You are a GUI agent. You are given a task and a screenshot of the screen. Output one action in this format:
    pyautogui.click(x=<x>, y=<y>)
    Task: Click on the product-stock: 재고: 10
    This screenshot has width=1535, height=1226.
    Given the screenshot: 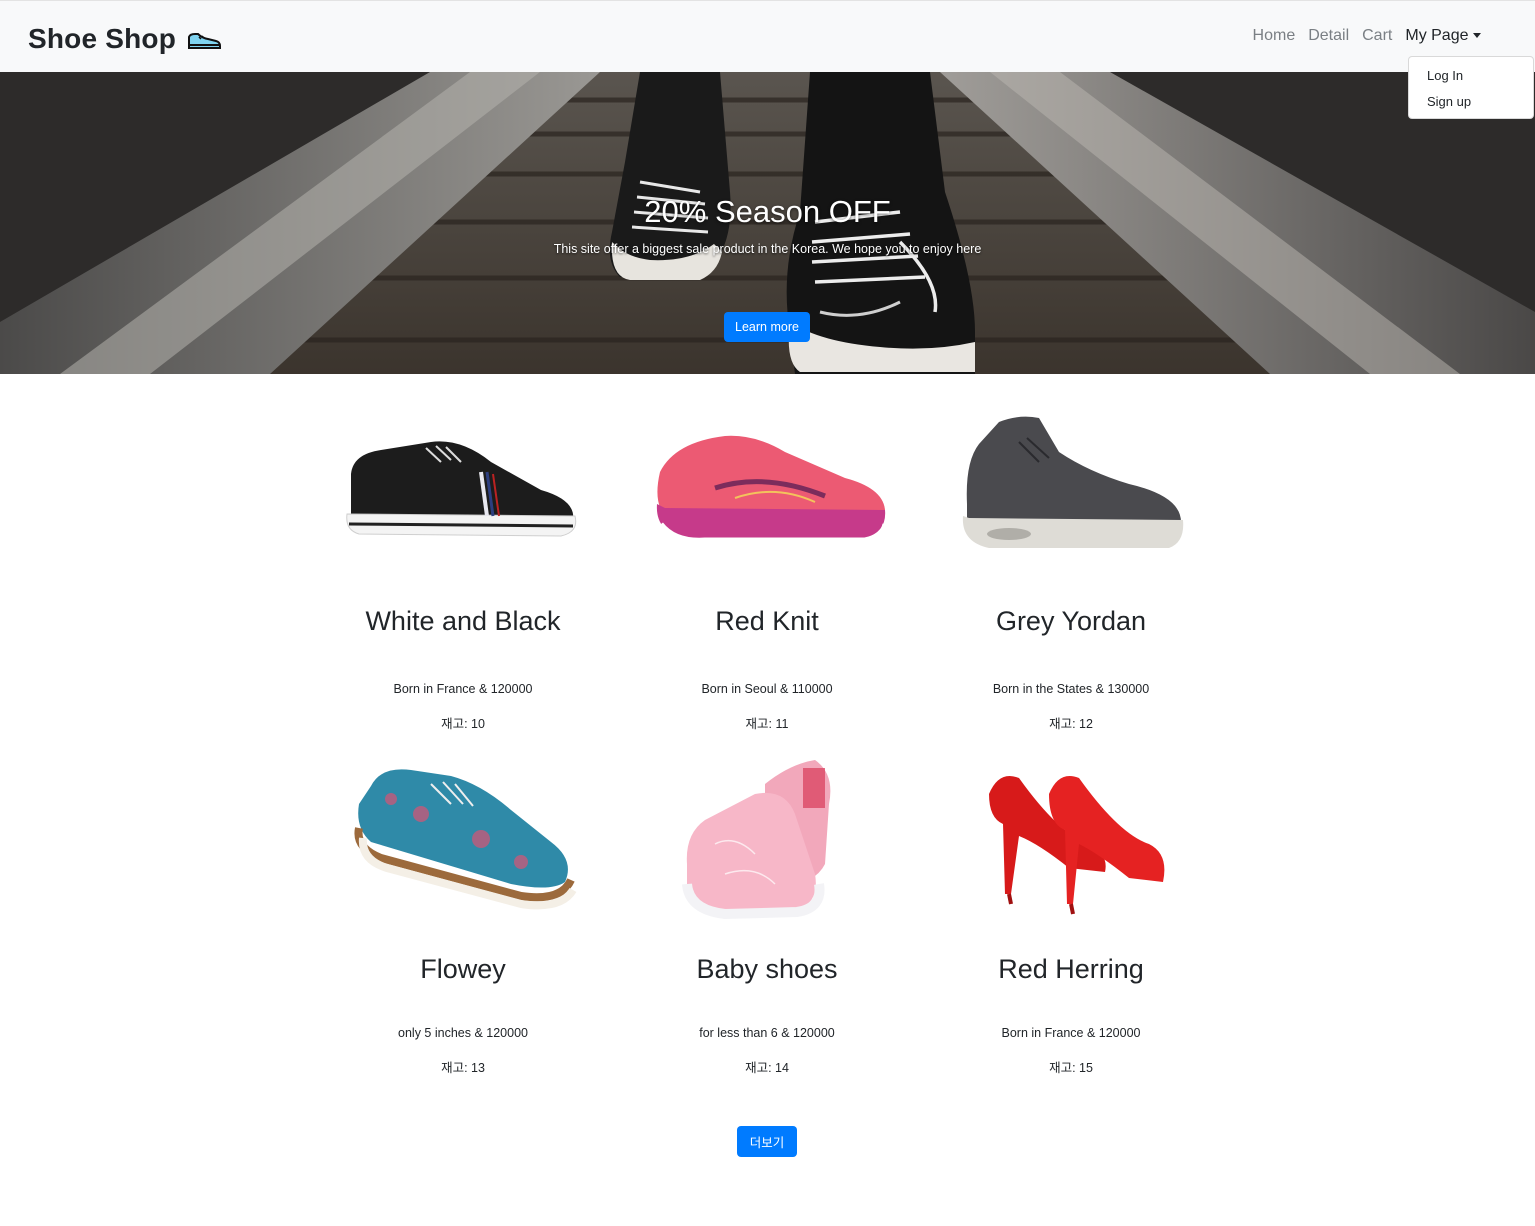 What is the action you would take?
    pyautogui.click(x=463, y=724)
    